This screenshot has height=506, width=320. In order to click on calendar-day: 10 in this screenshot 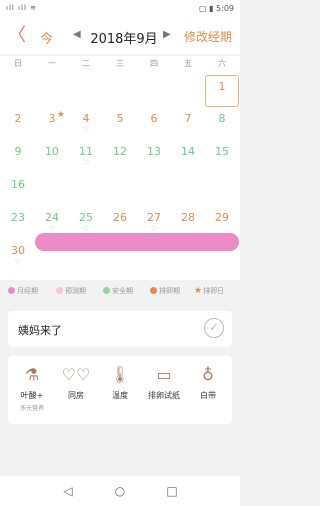, I will do `click(52, 158)`.